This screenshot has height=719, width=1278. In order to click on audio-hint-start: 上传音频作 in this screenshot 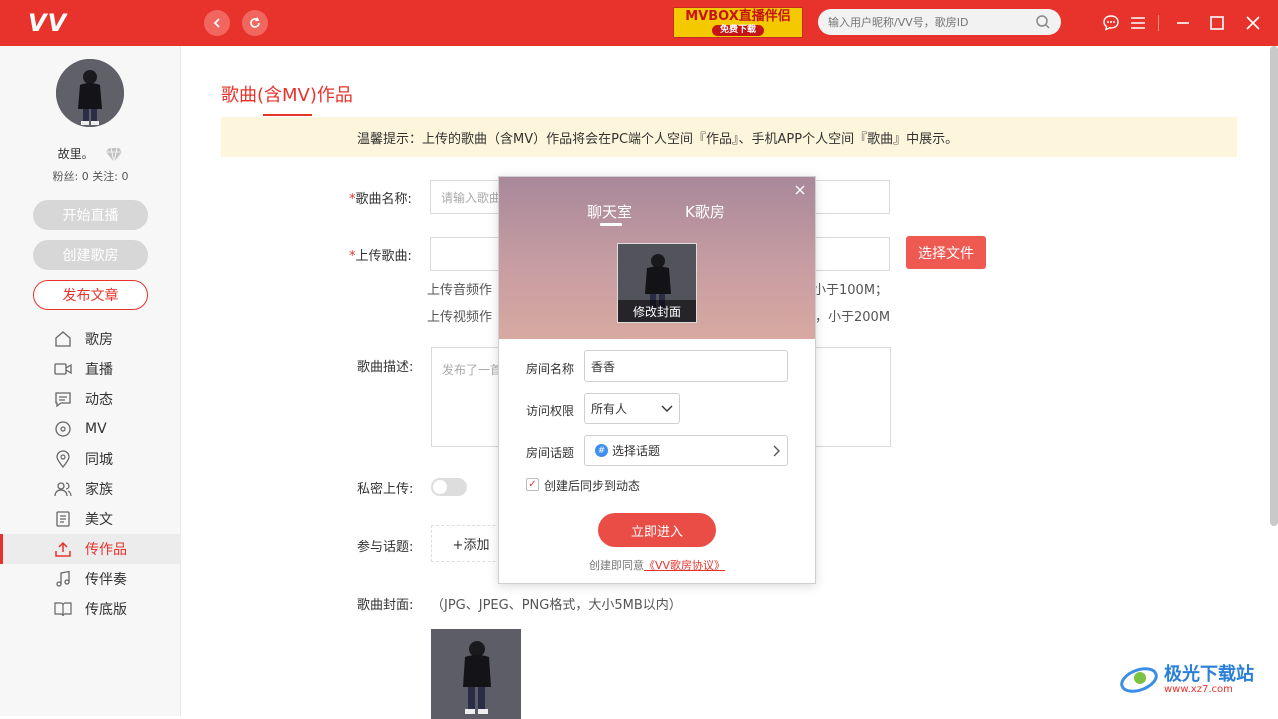, I will do `click(460, 290)`.